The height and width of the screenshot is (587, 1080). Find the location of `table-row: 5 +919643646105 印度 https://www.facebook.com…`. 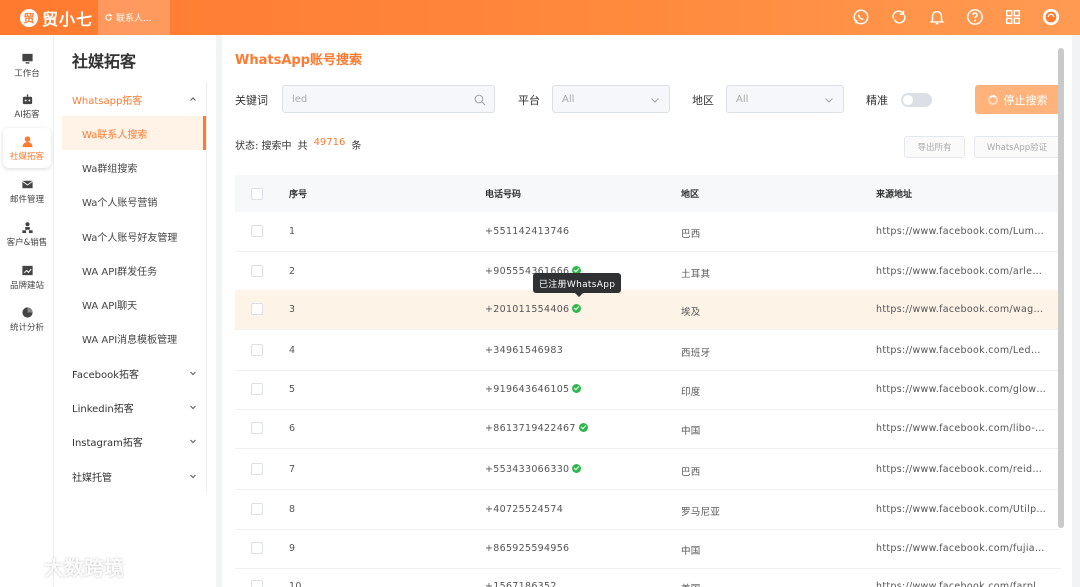

table-row: 5 +919643646105 印度 https://www.facebook.com… is located at coordinates (648, 390).